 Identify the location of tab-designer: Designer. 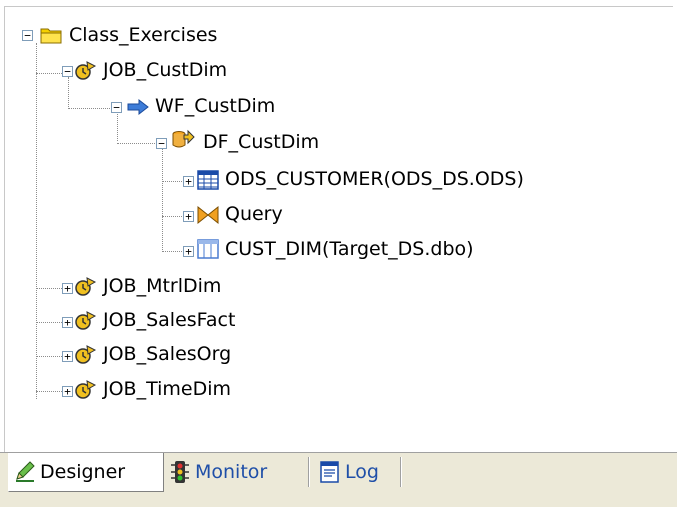
(86, 472).